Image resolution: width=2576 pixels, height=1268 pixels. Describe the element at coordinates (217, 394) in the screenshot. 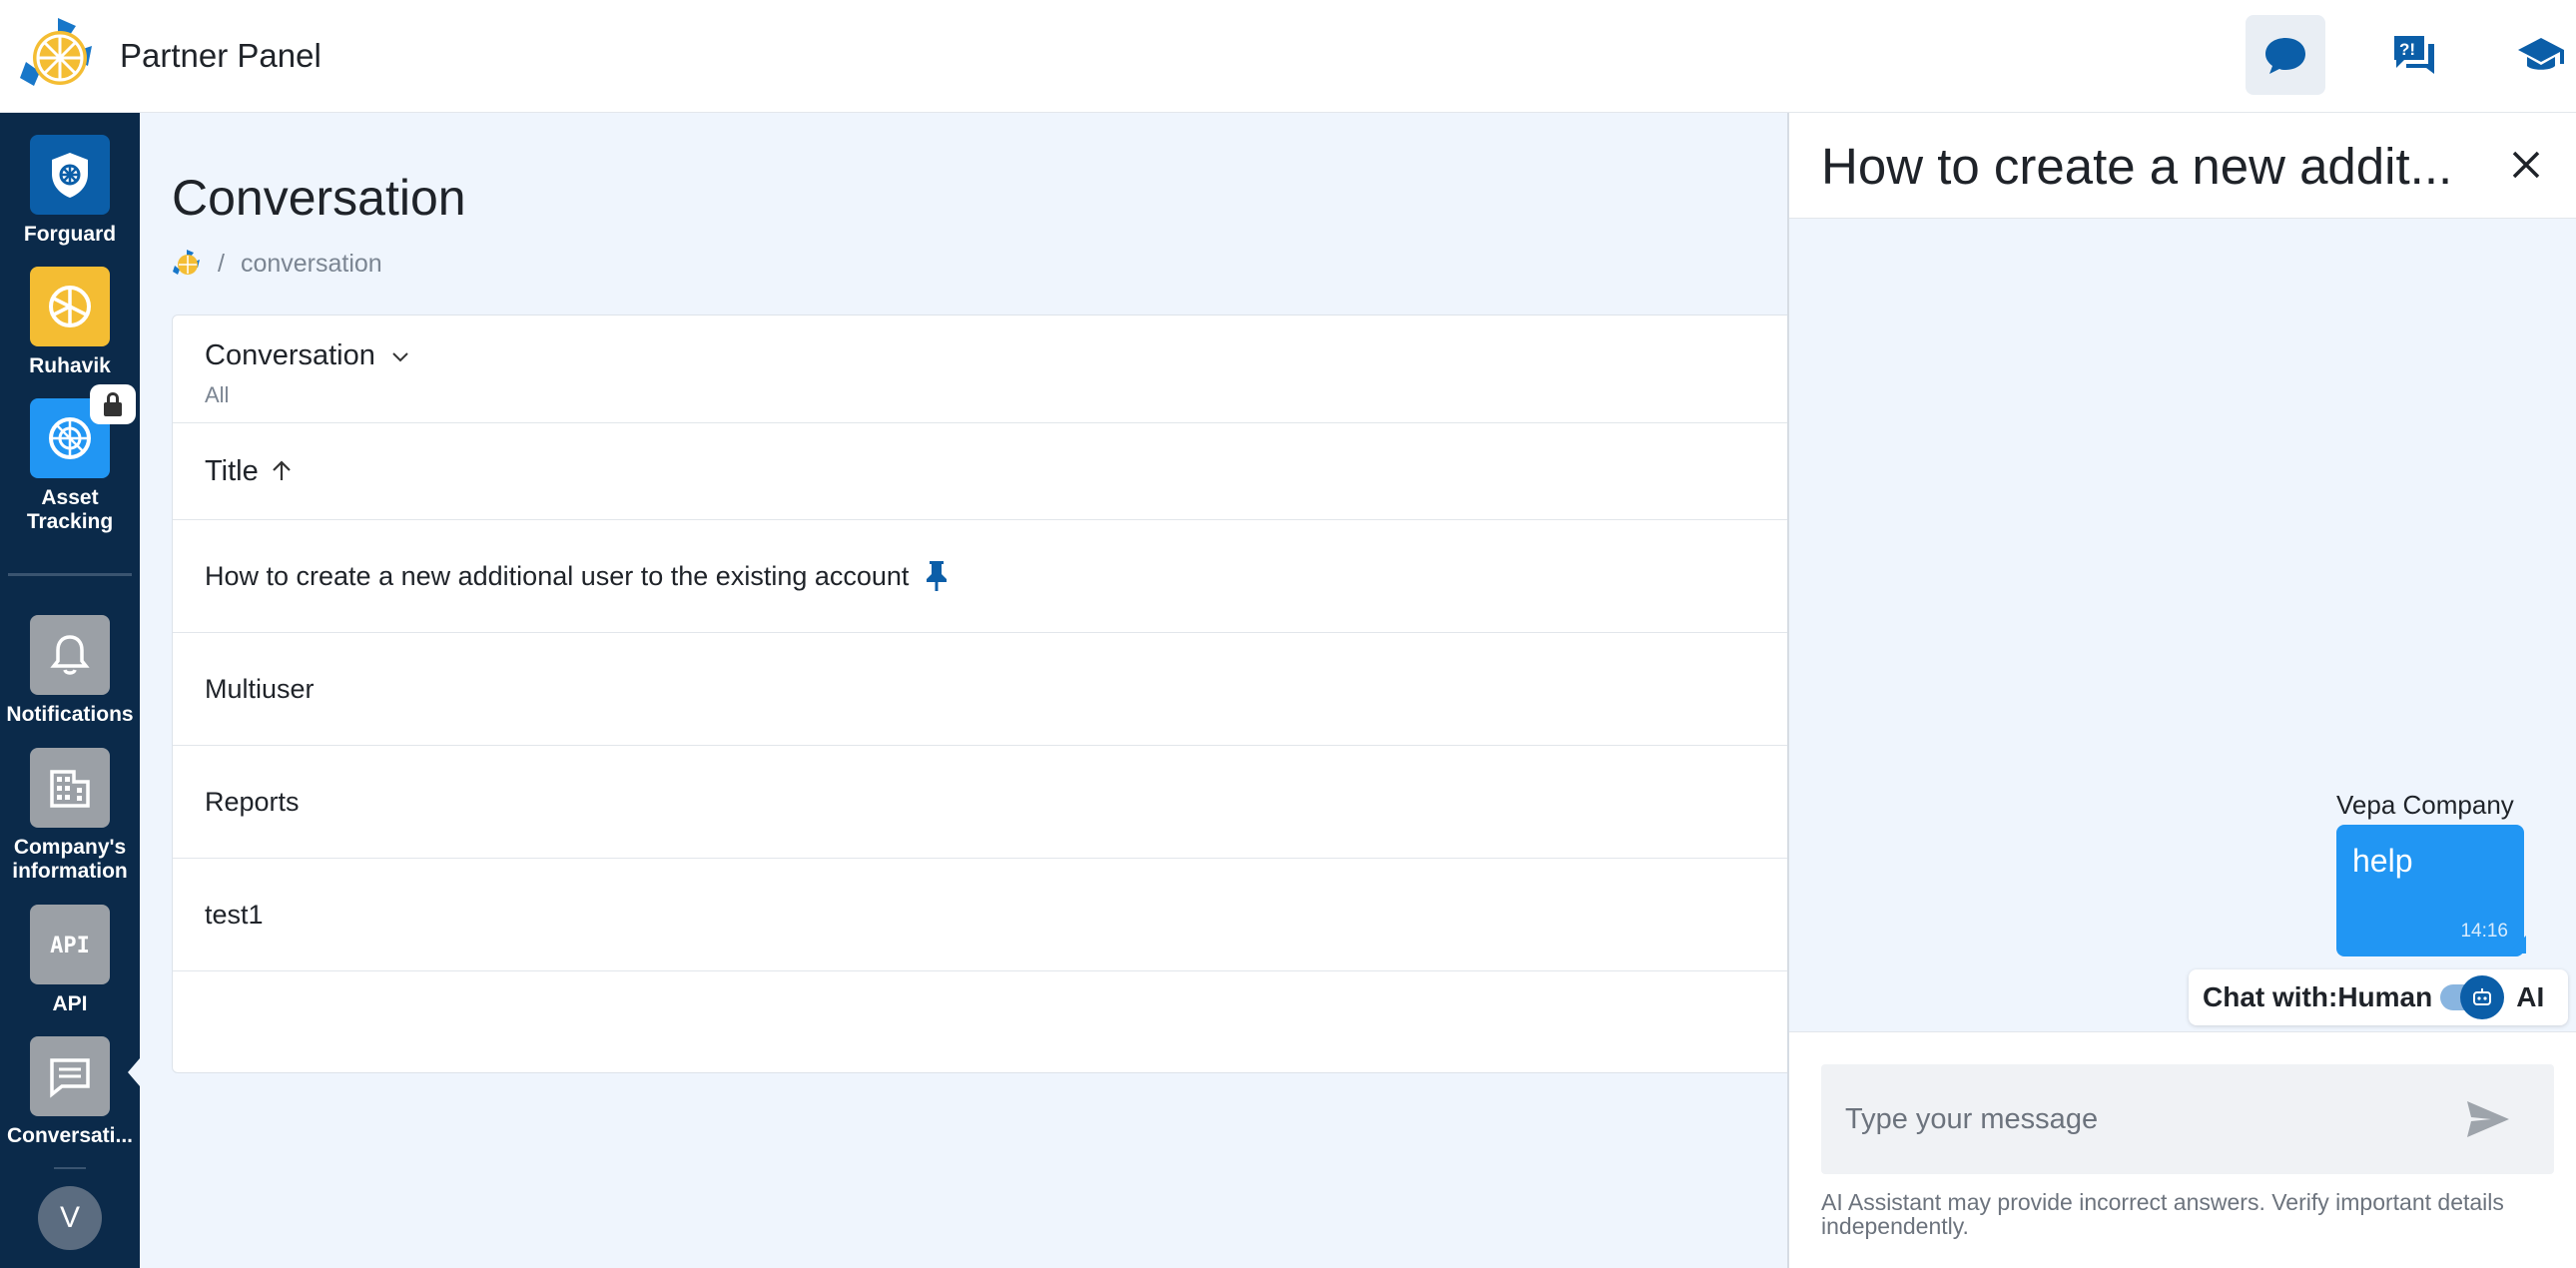

I see `filter-subtitle: All` at that location.